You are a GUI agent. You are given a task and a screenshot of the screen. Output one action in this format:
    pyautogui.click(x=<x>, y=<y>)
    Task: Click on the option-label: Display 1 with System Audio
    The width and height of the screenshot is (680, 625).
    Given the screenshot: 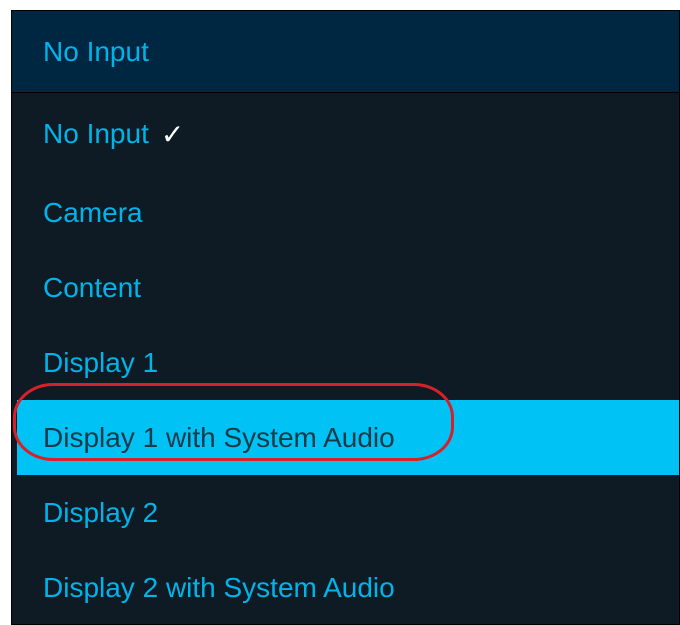 What is the action you would take?
    pyautogui.click(x=219, y=437)
    